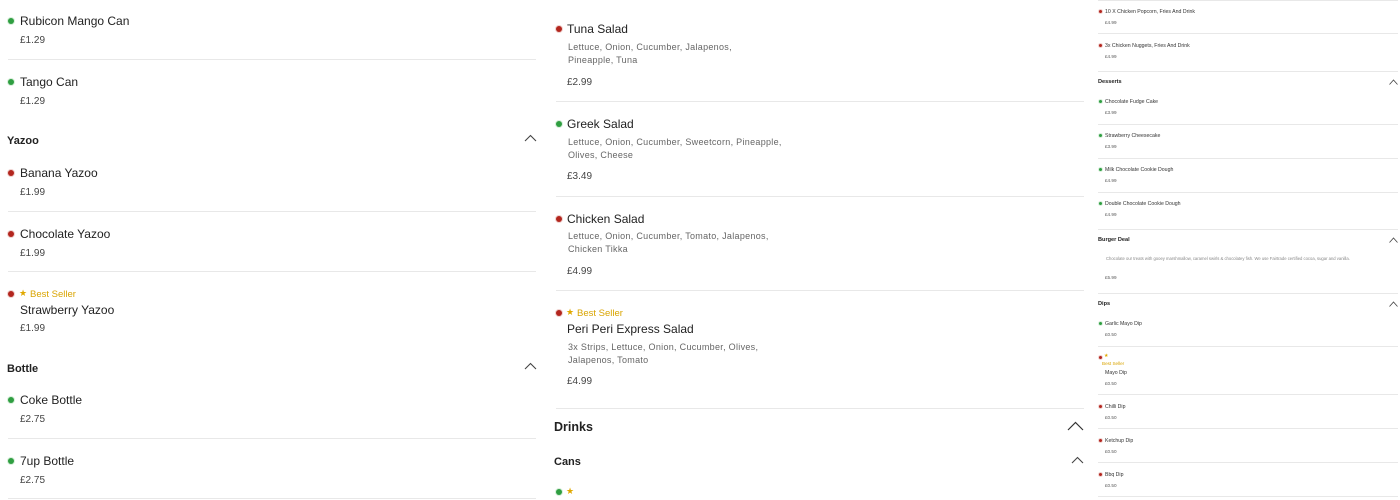 This screenshot has height=500, width=1400. Describe the element at coordinates (1115, 407) in the screenshot. I see `item-name: Chilli Dip` at that location.